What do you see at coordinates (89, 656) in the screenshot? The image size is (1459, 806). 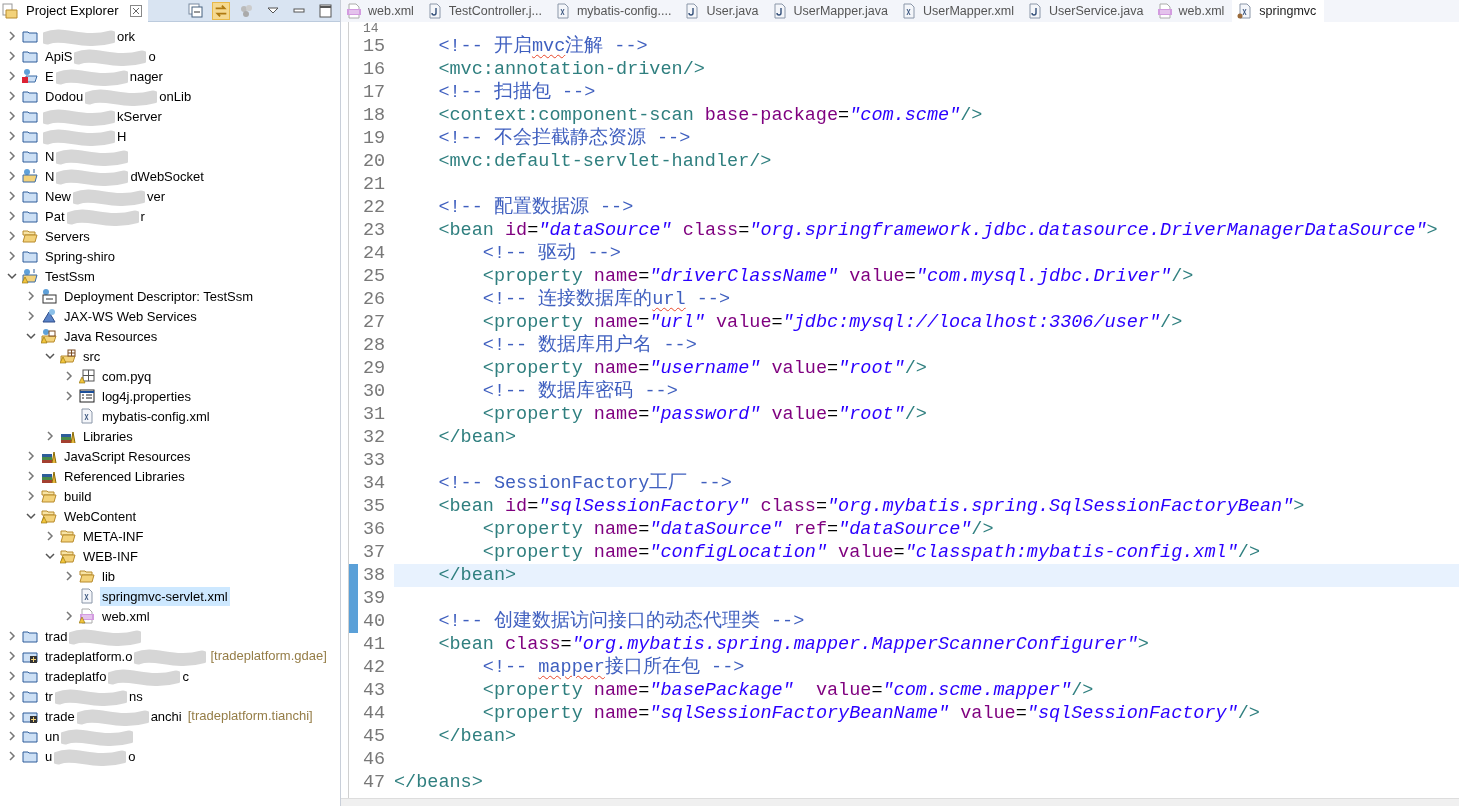 I see `tree-item-label: tradeplatform.o` at bounding box center [89, 656].